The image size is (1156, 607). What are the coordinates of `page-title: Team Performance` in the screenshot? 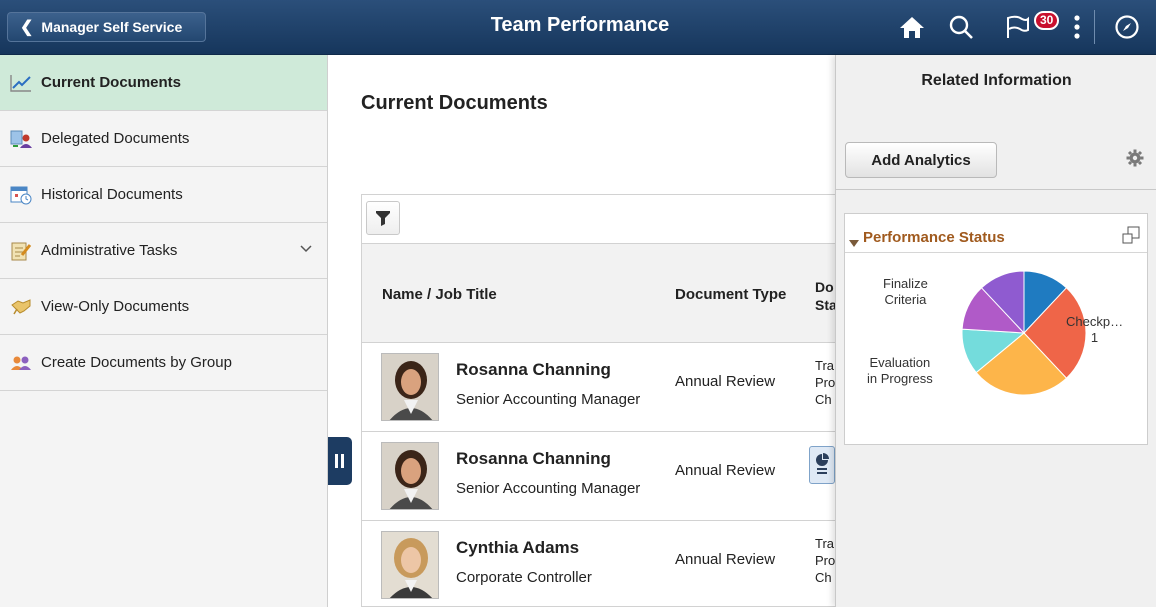 It's located at (580, 25).